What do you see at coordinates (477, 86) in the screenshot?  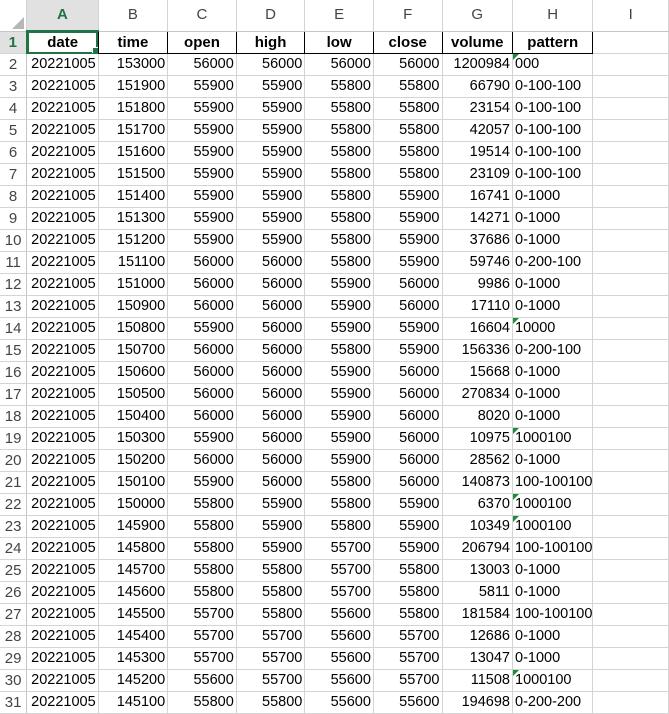 I see `cell-volume: 66790` at bounding box center [477, 86].